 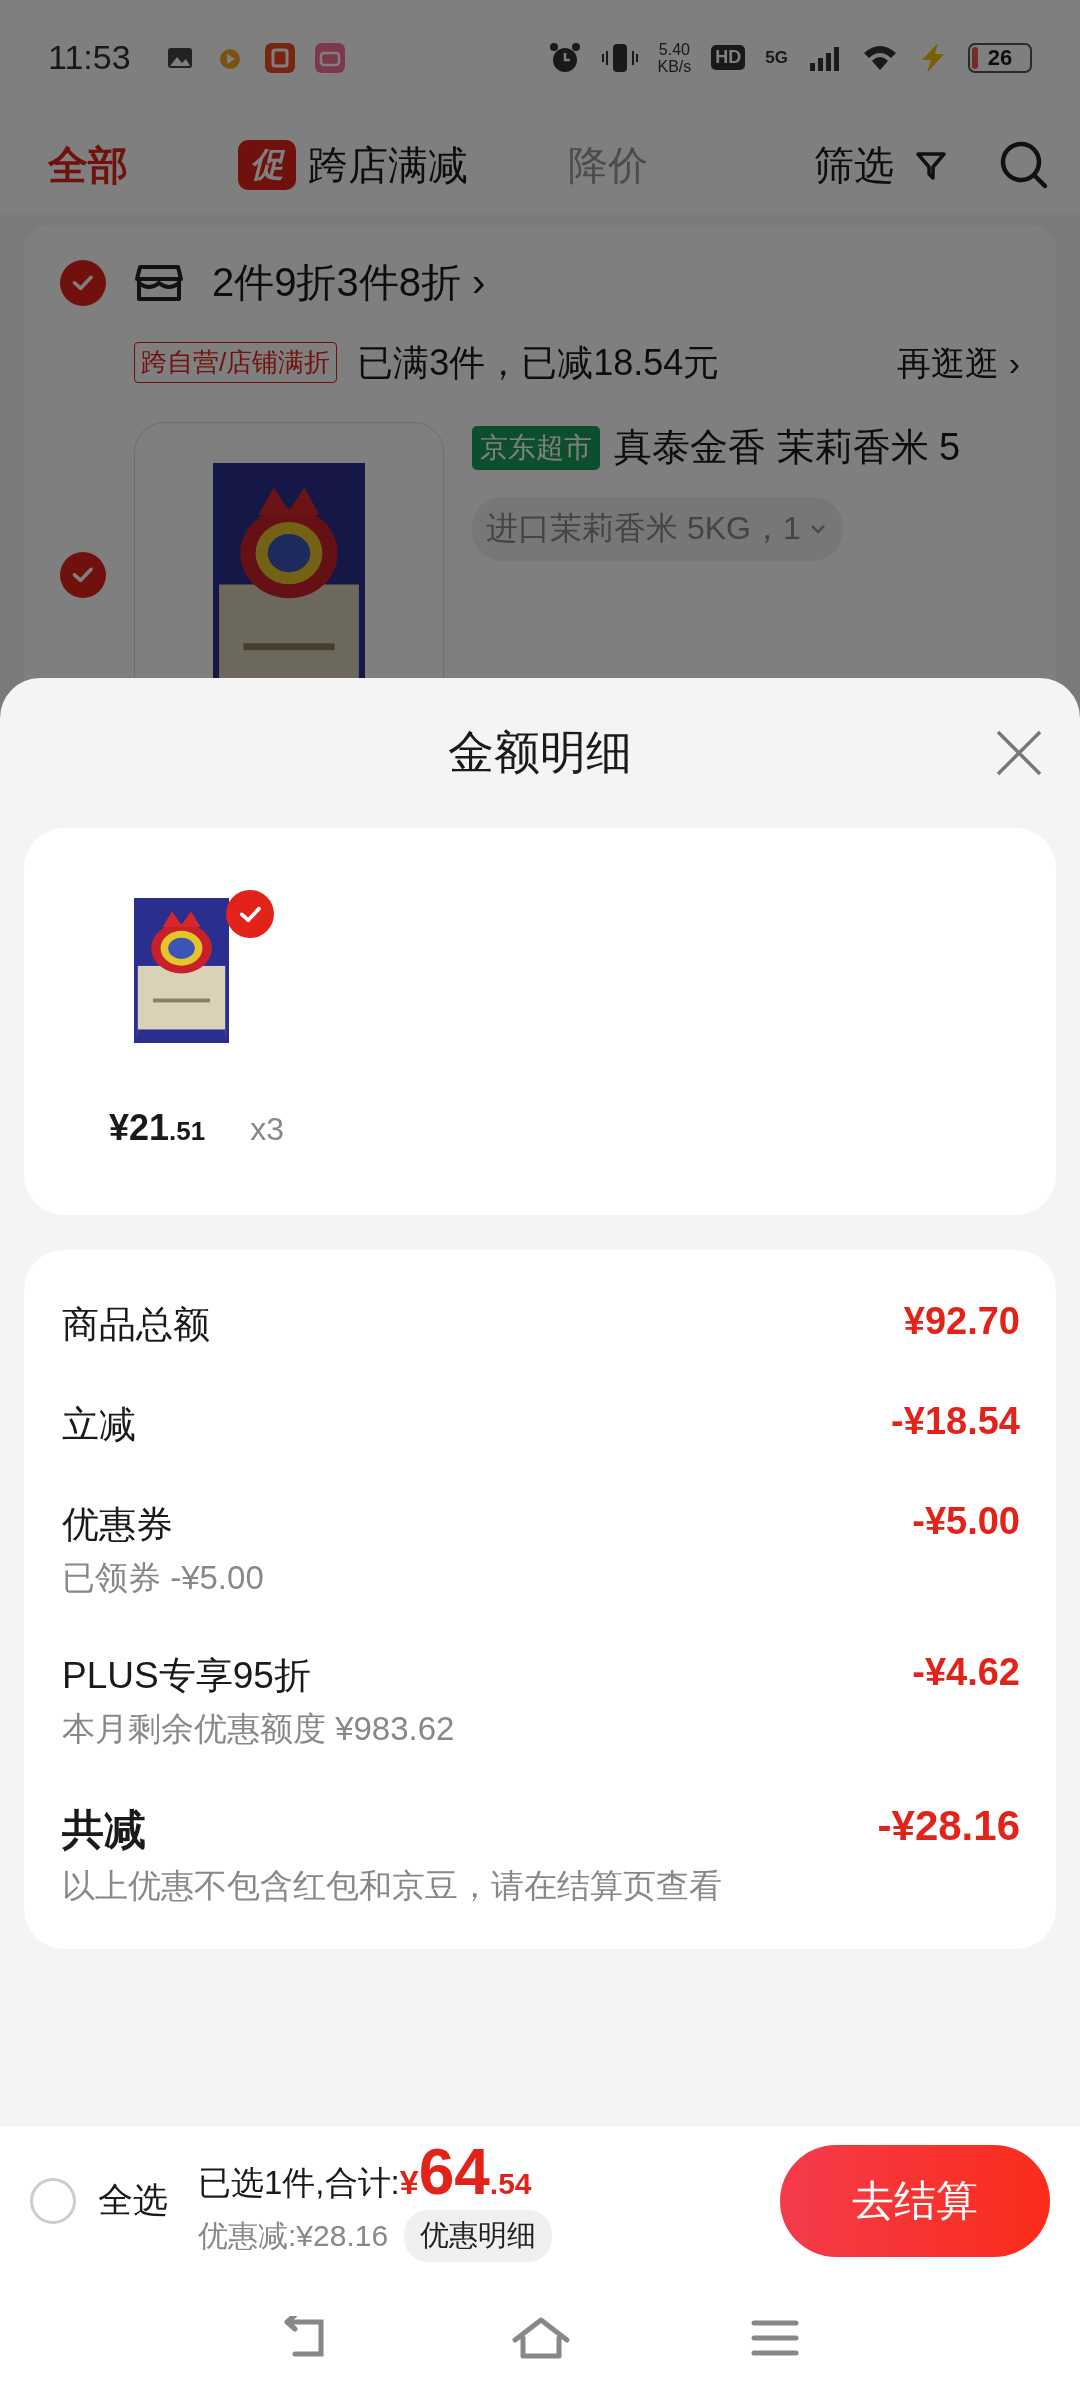 I want to click on search-icon, so click(x=1024, y=165).